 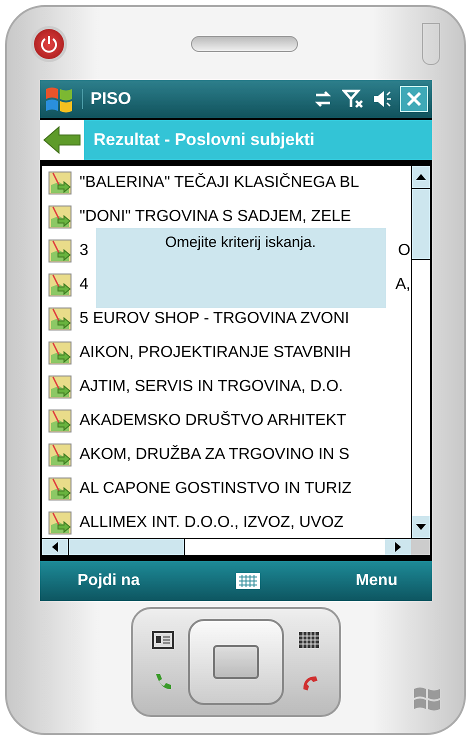 What do you see at coordinates (204, 140) in the screenshot?
I see `screen-title: Rezultat - Poslovni subjekti` at bounding box center [204, 140].